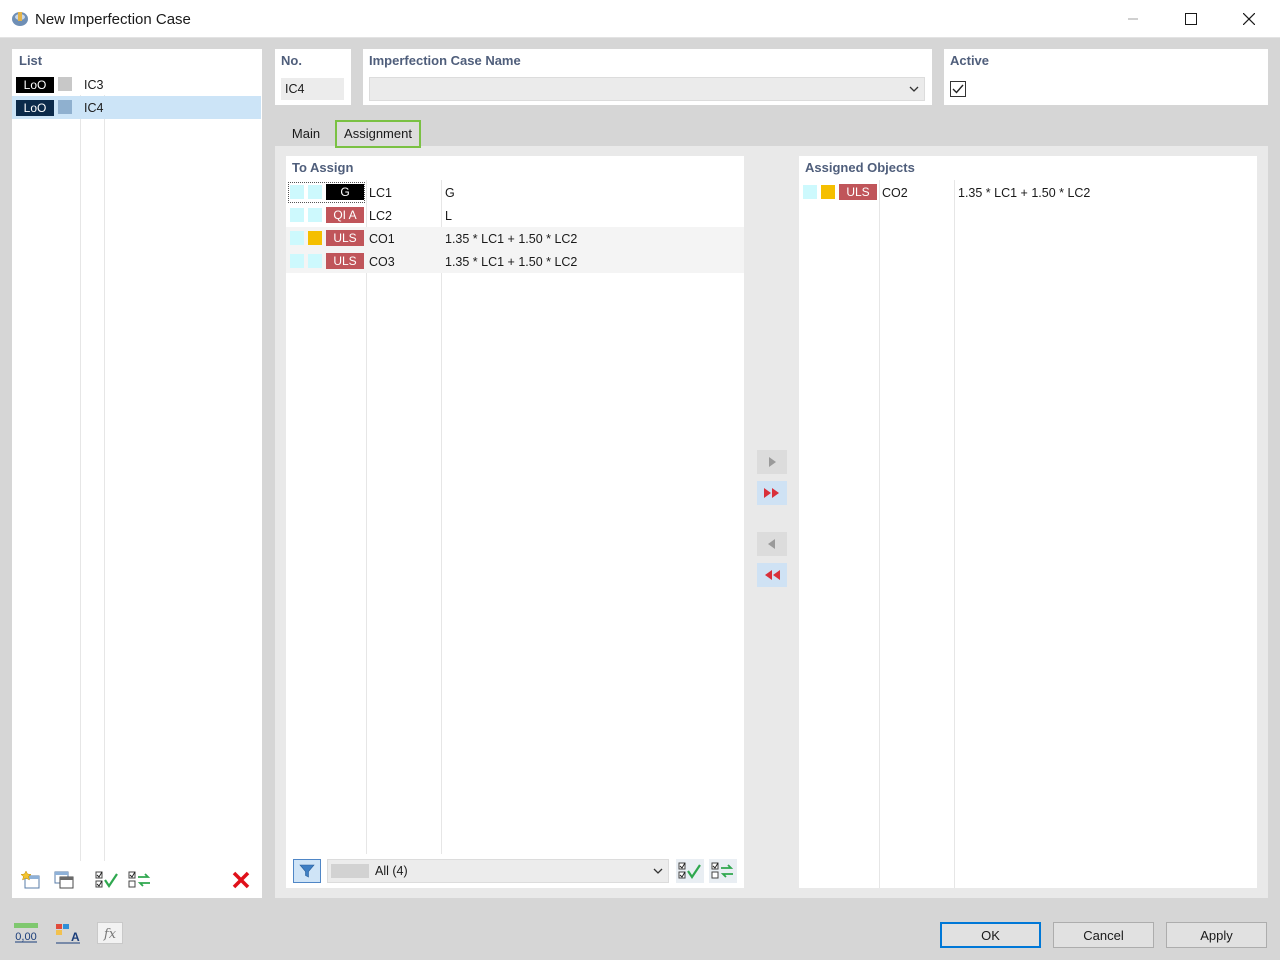 This screenshot has height=960, width=1280. What do you see at coordinates (306, 134) in the screenshot?
I see `tab-main: Main` at bounding box center [306, 134].